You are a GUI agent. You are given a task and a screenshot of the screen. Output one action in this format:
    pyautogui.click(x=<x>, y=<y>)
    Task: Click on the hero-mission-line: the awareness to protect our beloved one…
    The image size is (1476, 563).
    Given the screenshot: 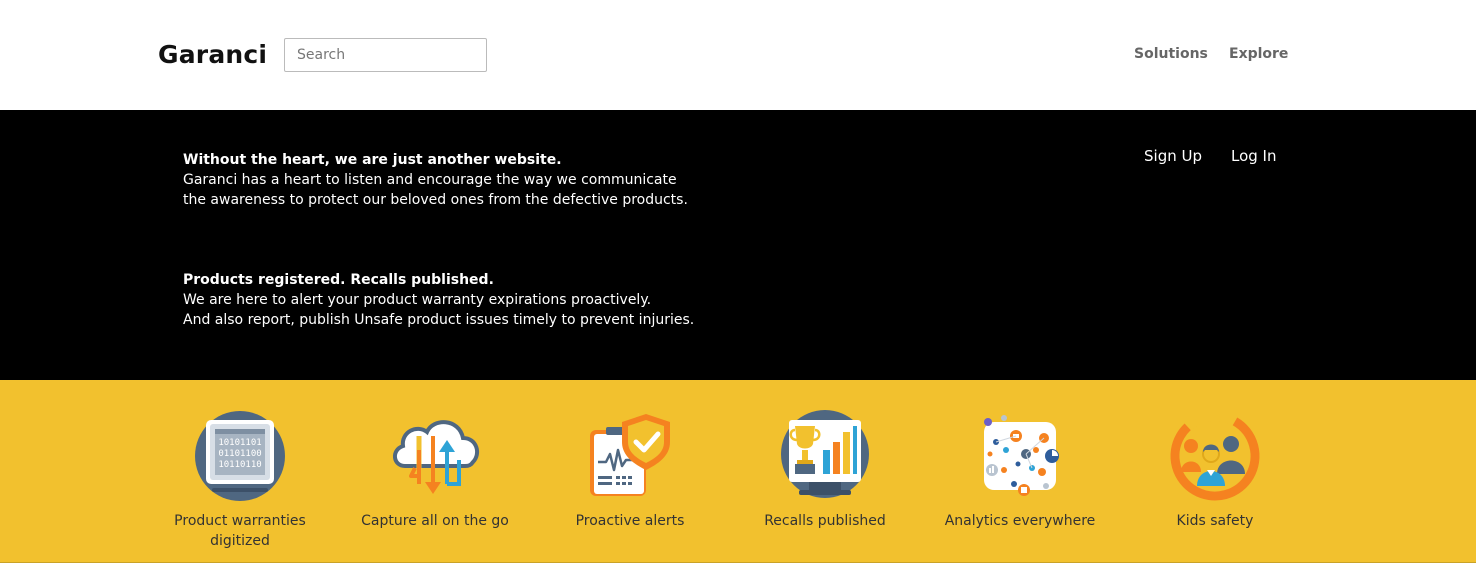 What is the action you would take?
    pyautogui.click(x=435, y=200)
    